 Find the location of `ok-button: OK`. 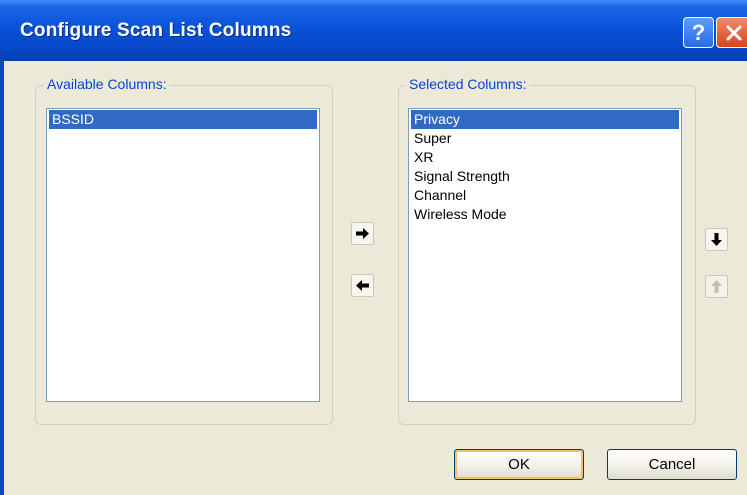

ok-button: OK is located at coordinates (519, 464).